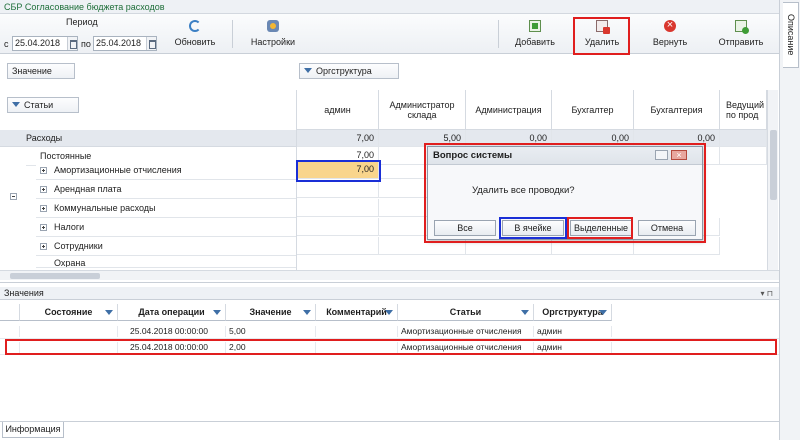 The image size is (800, 440). I want to click on description-tab: Описание, so click(791, 35).